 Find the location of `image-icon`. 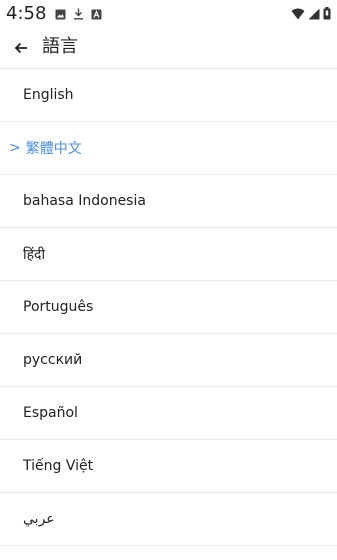

image-icon is located at coordinates (60, 14).